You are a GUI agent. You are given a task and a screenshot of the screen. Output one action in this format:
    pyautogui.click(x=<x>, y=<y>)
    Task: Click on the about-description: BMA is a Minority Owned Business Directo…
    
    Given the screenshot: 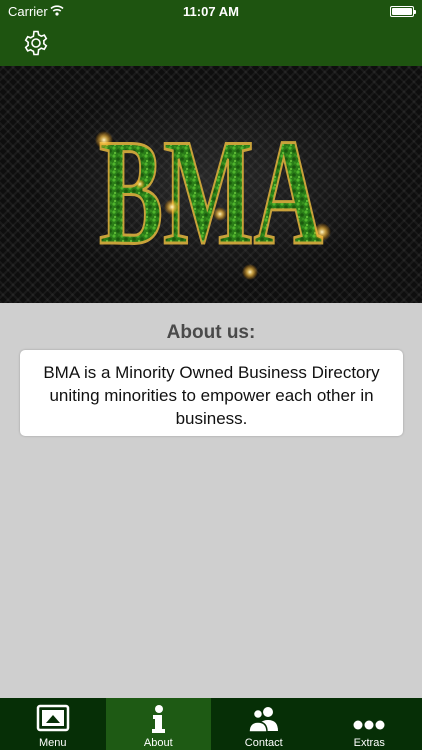 What is the action you would take?
    pyautogui.click(x=211, y=395)
    